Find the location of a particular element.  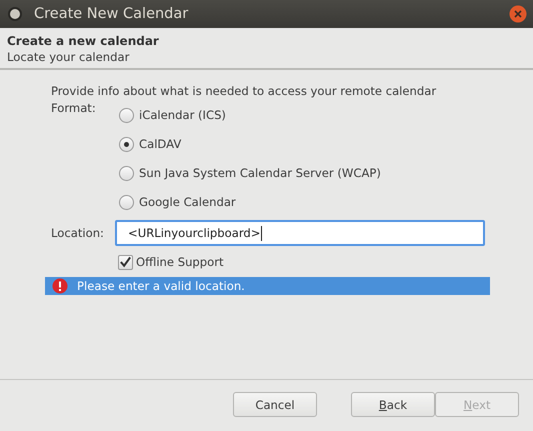

offline-checkbox: Offline Support is located at coordinates (325, 262).